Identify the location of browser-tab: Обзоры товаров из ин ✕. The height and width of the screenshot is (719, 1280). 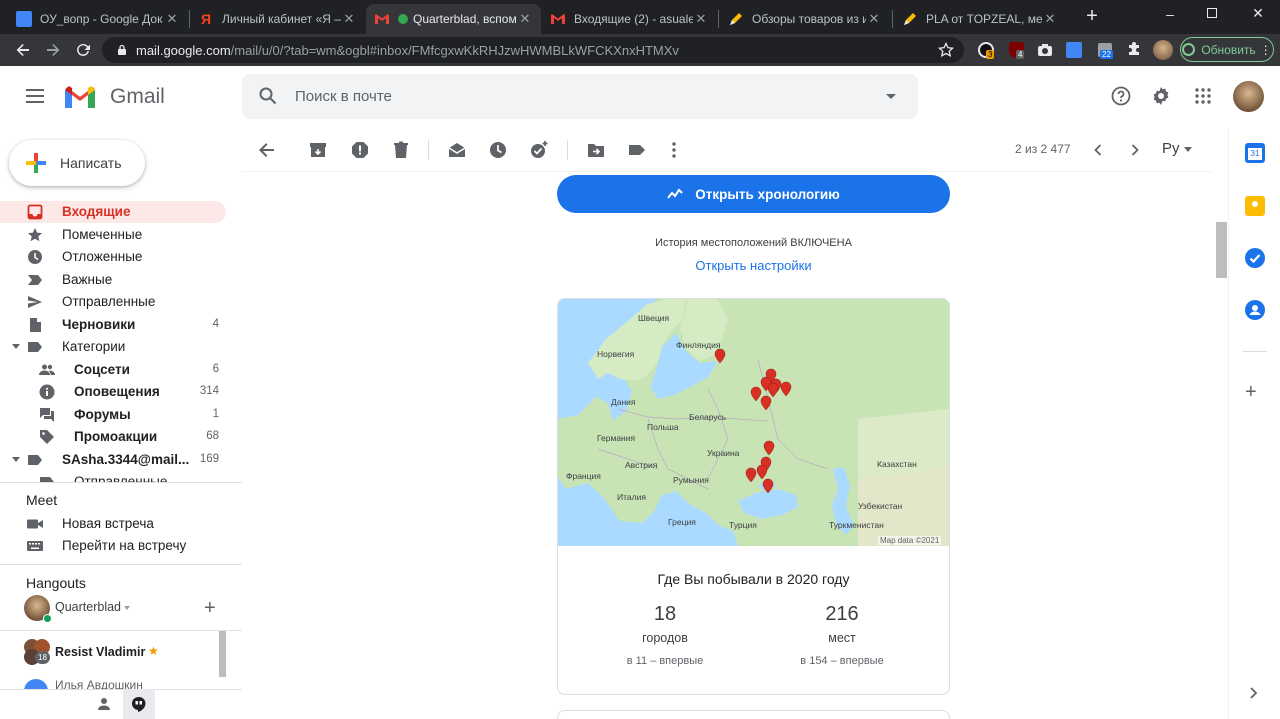
(805, 19).